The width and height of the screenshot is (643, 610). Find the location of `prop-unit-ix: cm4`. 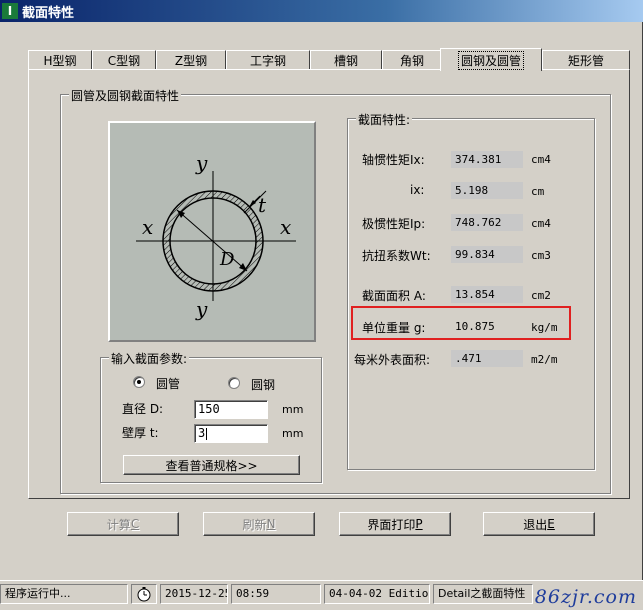

prop-unit-ix: cm4 is located at coordinates (541, 159).